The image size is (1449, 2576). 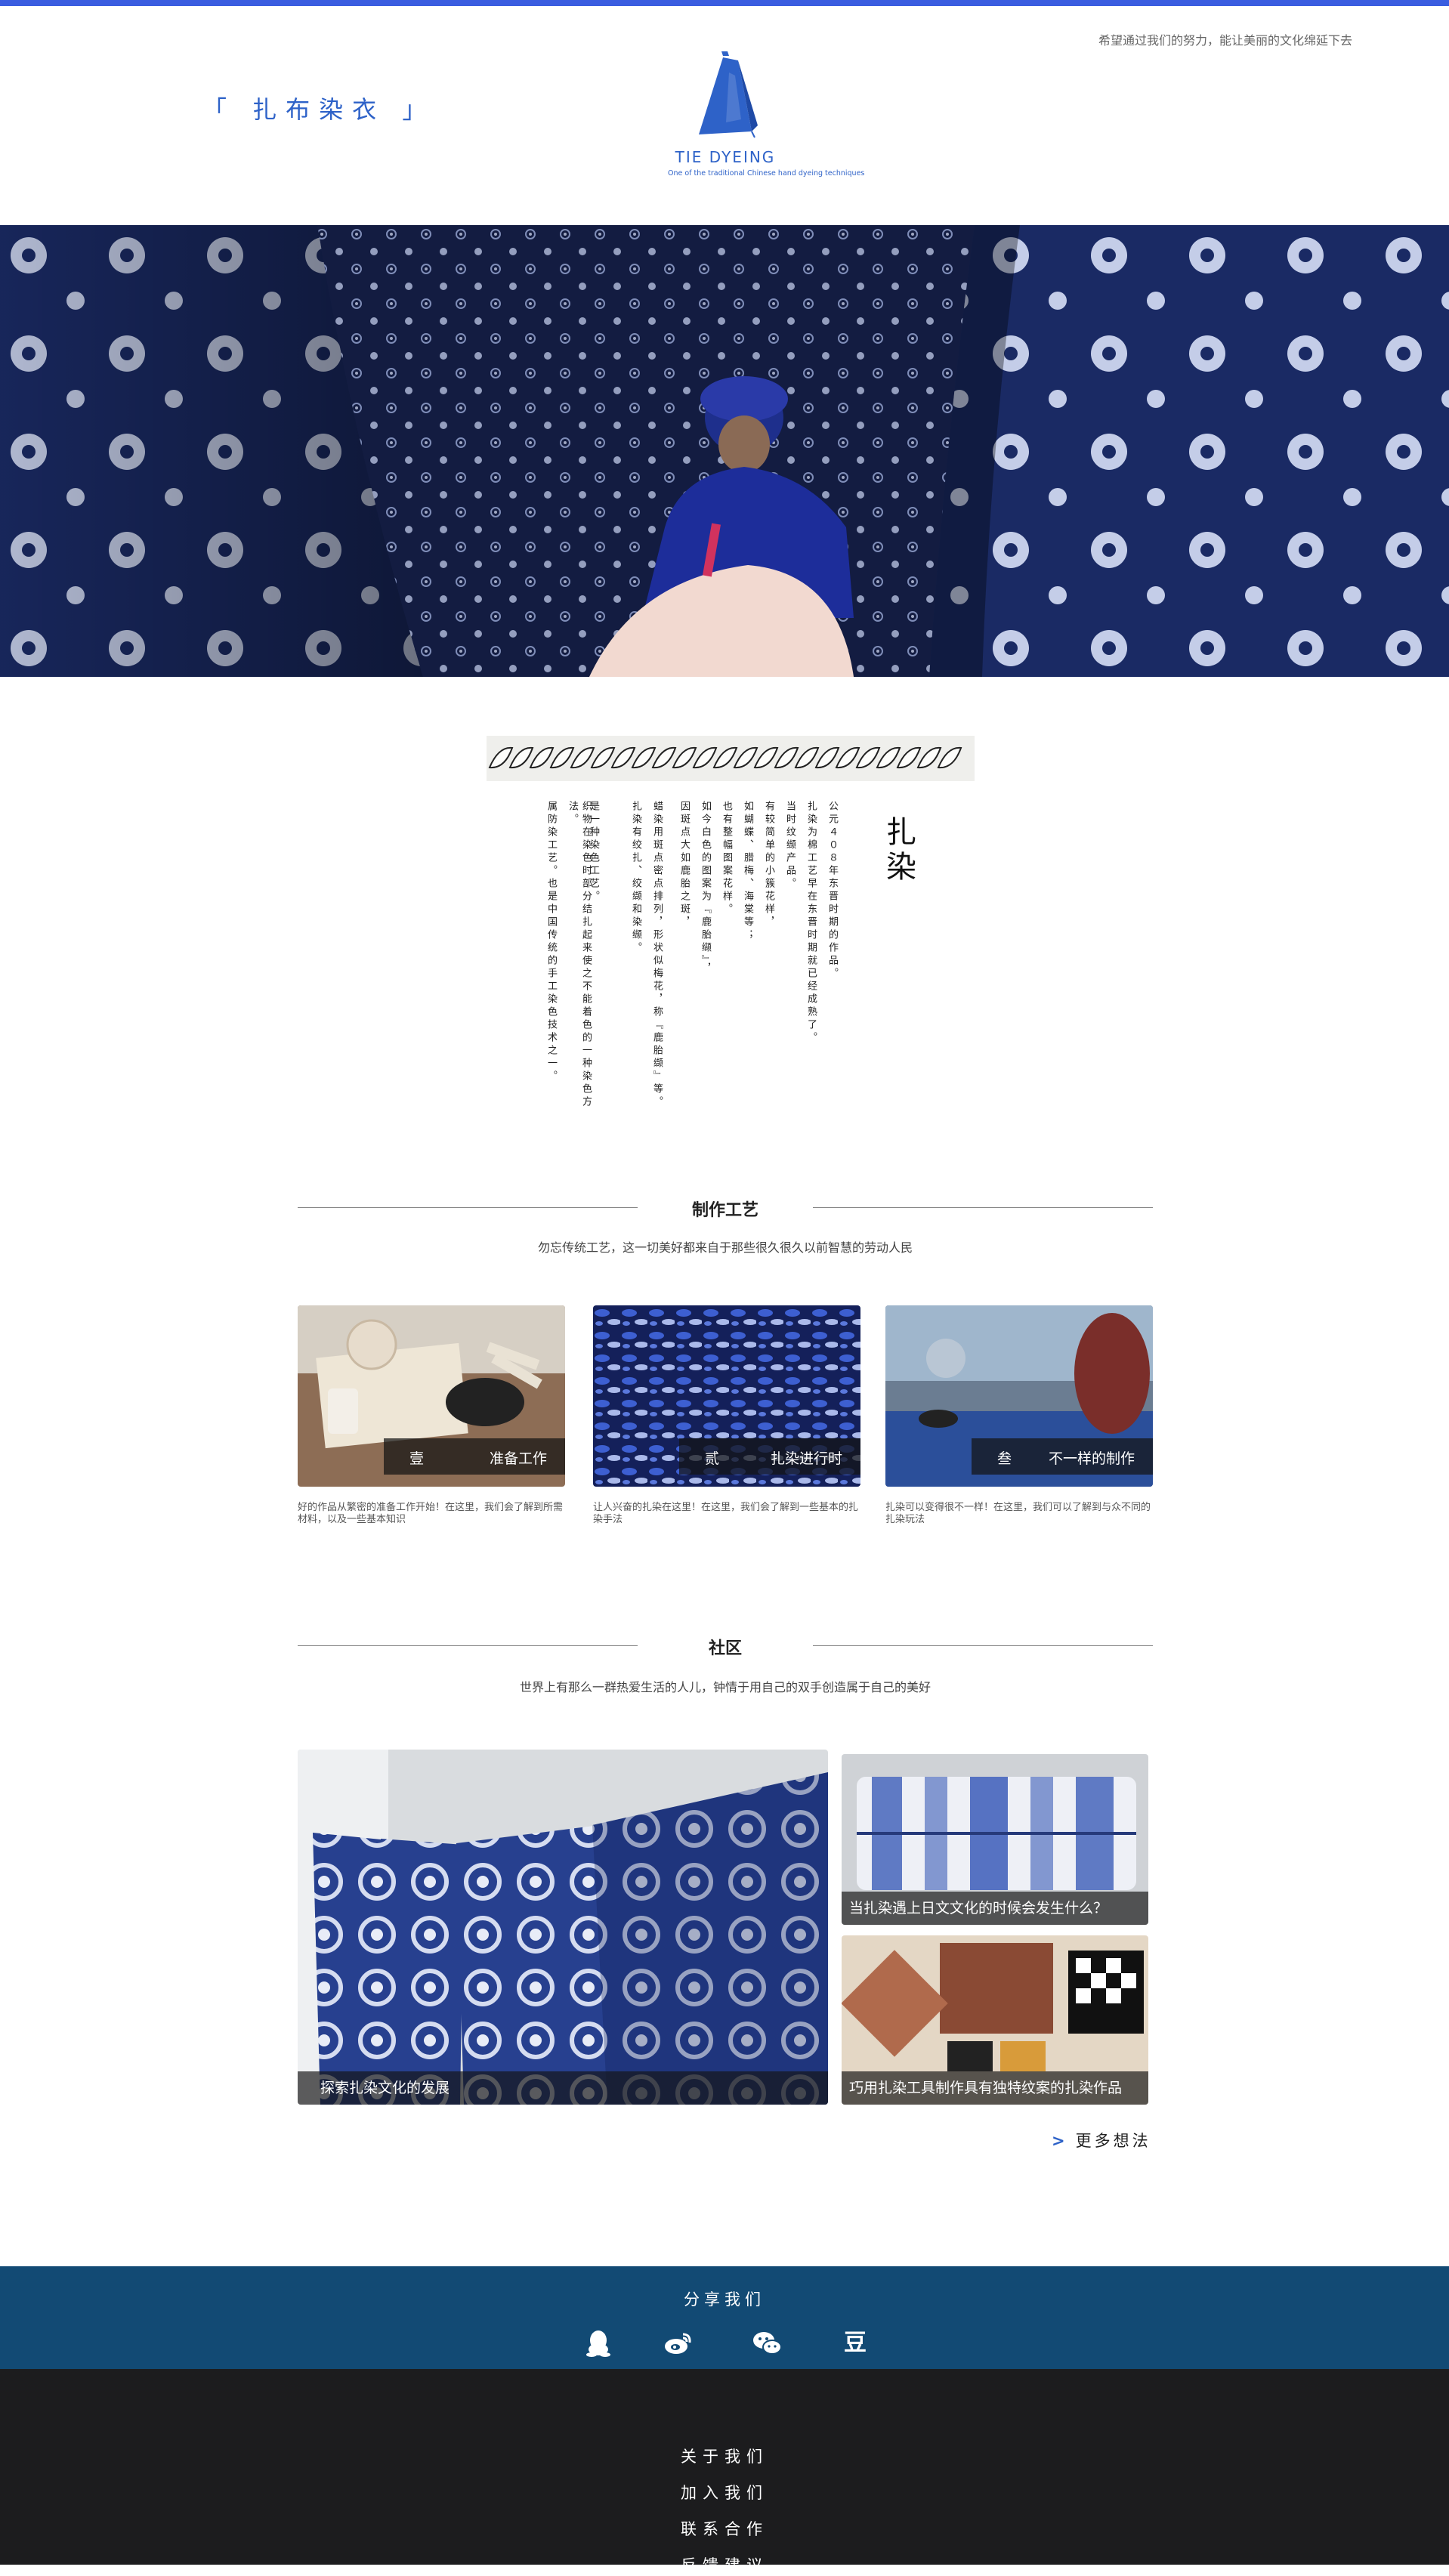 I want to click on poem-column: 因斑点大如鹿胎之斑，, so click(x=684, y=865).